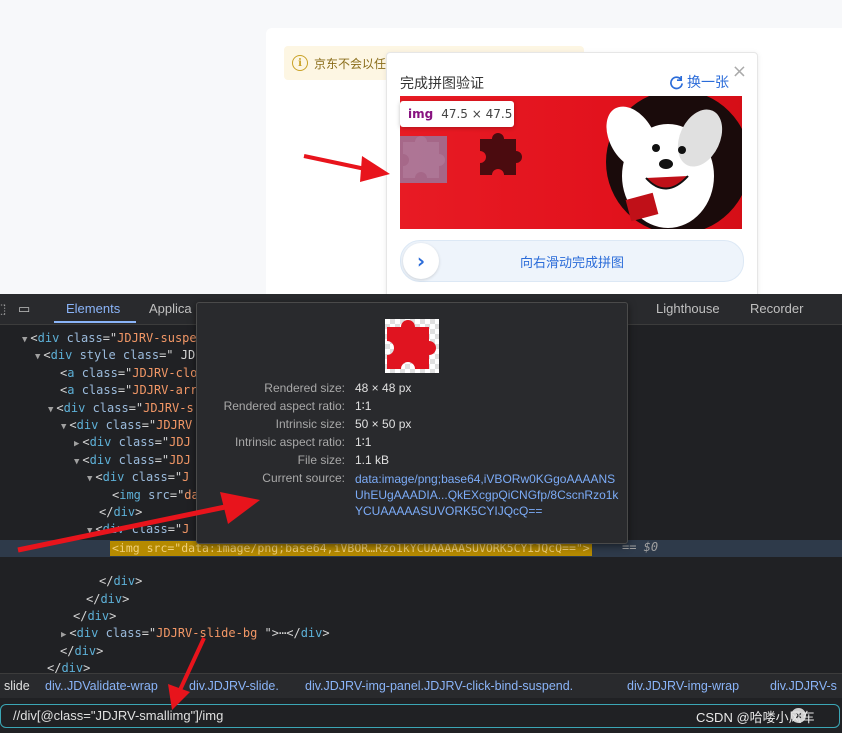 This screenshot has height=733, width=842. I want to click on puzzle-piece-preview, so click(411, 344).